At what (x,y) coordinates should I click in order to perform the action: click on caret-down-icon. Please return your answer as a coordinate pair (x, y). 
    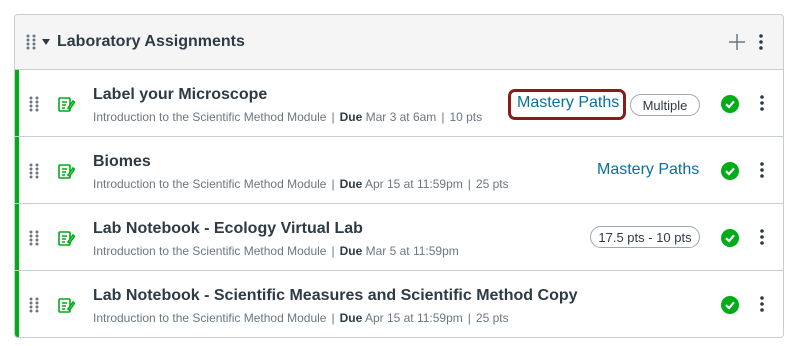
    Looking at the image, I should click on (46, 42).